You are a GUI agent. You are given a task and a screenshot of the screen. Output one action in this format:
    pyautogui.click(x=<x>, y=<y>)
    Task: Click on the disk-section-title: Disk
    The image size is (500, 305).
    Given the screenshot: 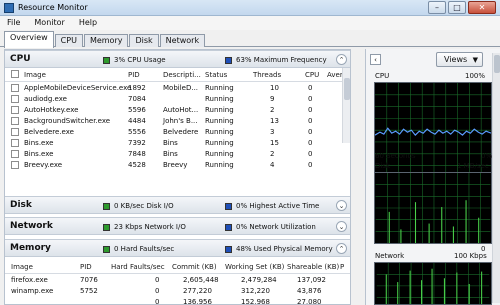 What is the action you would take?
    pyautogui.click(x=21, y=205)
    